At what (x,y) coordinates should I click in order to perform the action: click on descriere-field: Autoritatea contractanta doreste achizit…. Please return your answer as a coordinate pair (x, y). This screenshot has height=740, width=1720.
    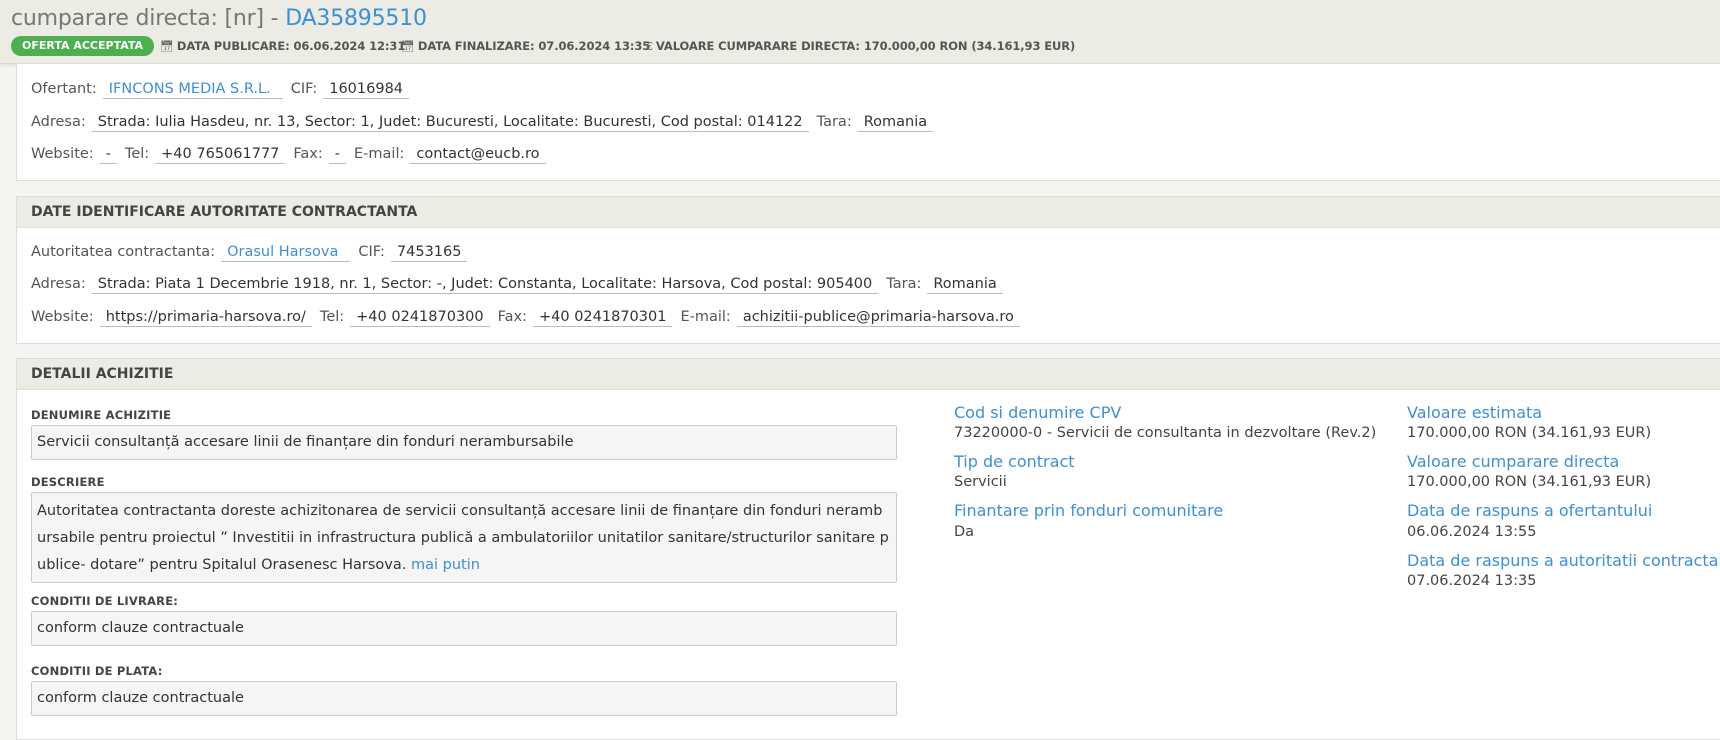
    Looking at the image, I should click on (464, 537).